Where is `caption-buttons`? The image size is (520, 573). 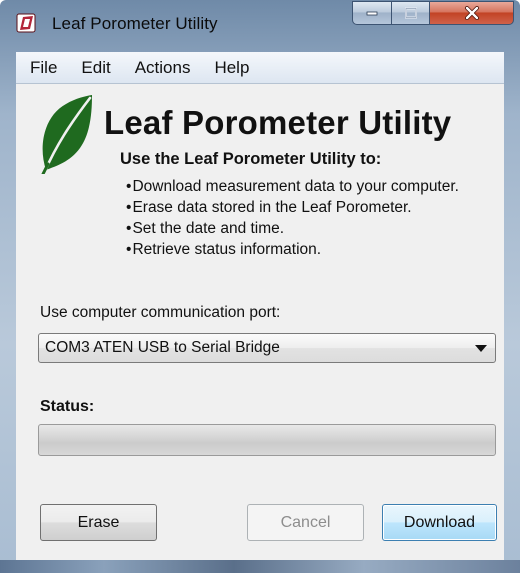 caption-buttons is located at coordinates (433, 13).